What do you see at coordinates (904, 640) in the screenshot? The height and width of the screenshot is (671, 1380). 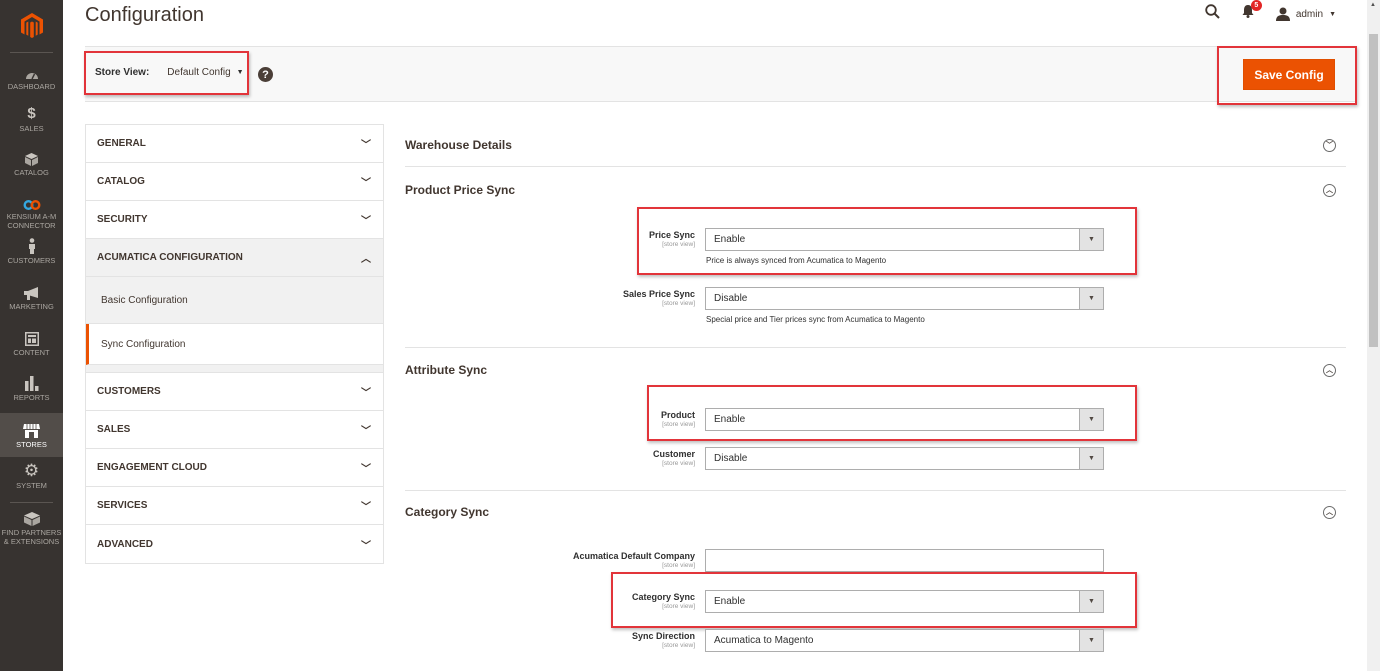 I see `sync-direction-select: Acumatica to Magento ▼` at bounding box center [904, 640].